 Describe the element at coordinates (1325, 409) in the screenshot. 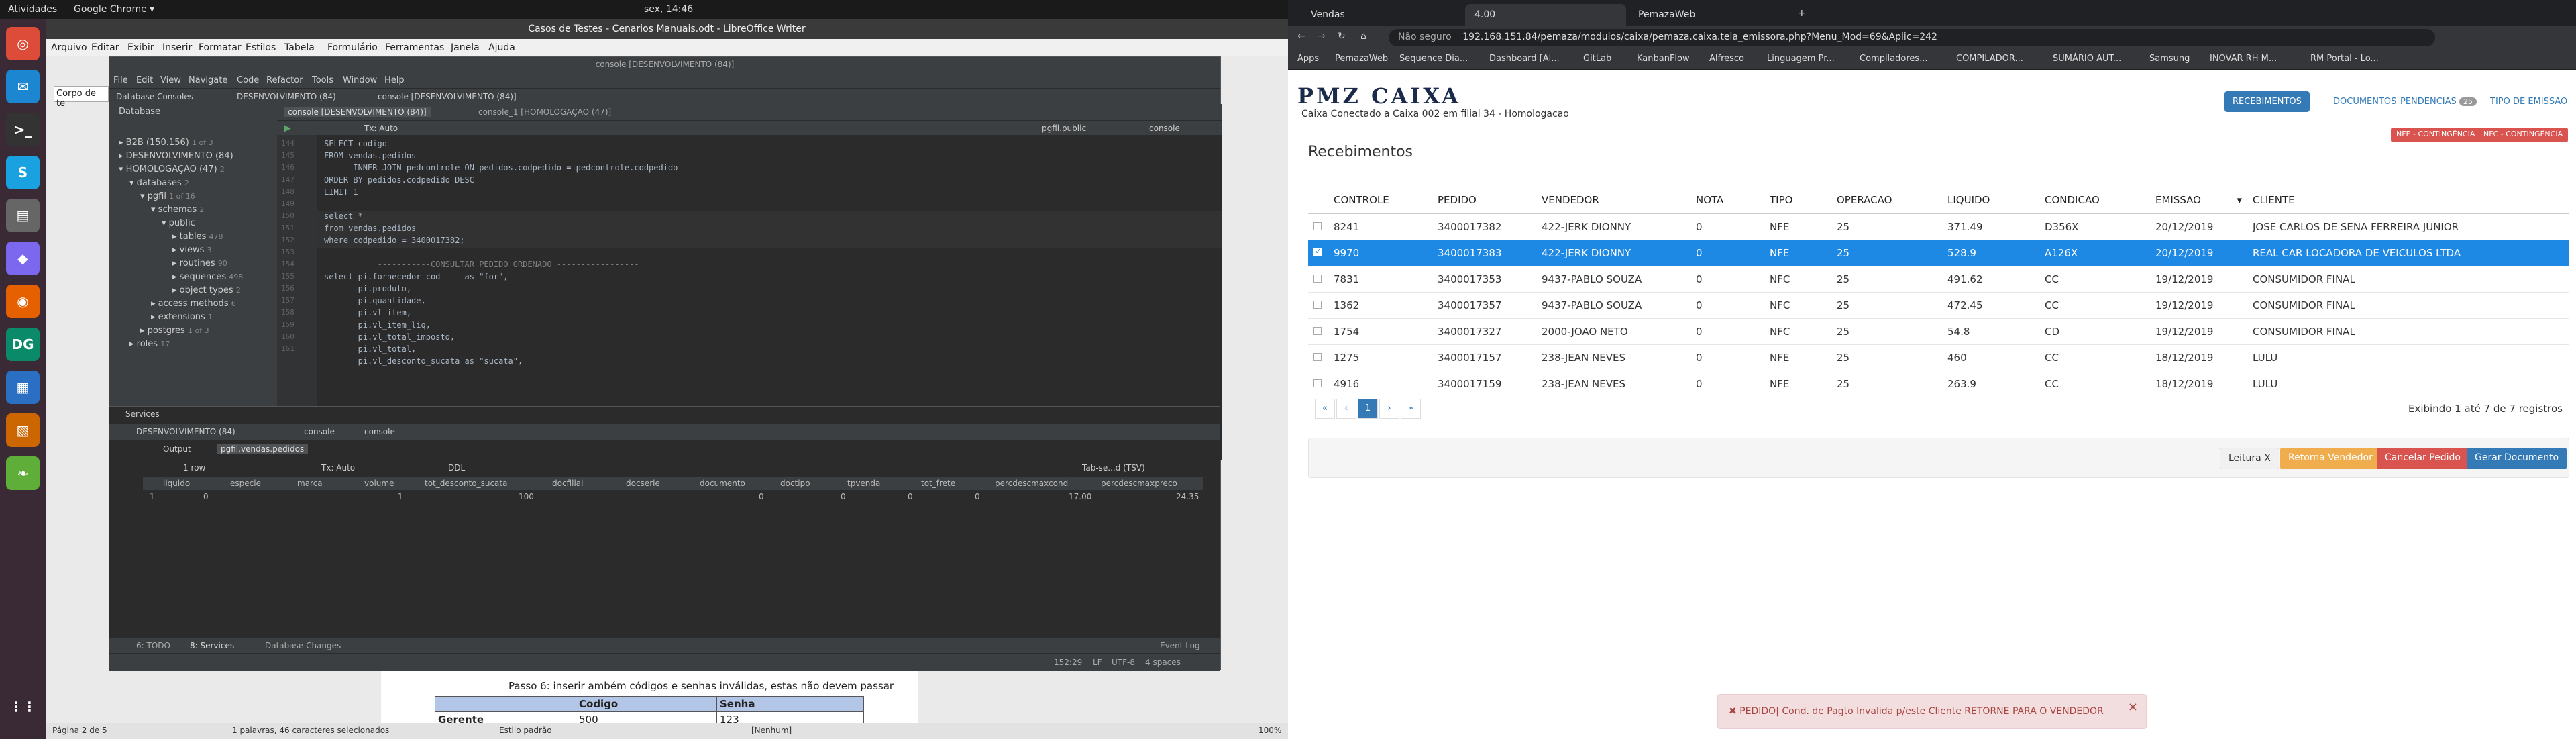

I see `page-first: «` at that location.